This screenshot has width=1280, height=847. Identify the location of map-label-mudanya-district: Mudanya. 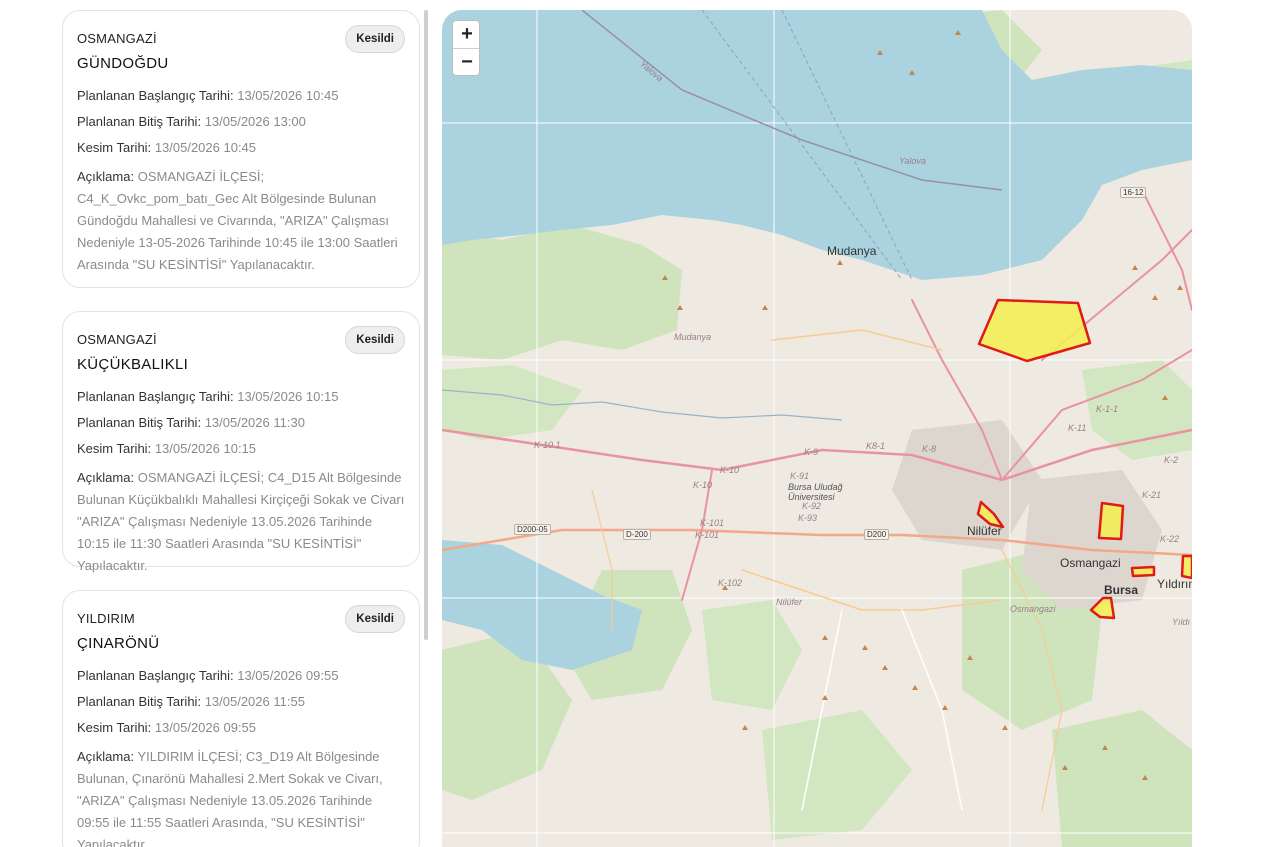
(693, 337).